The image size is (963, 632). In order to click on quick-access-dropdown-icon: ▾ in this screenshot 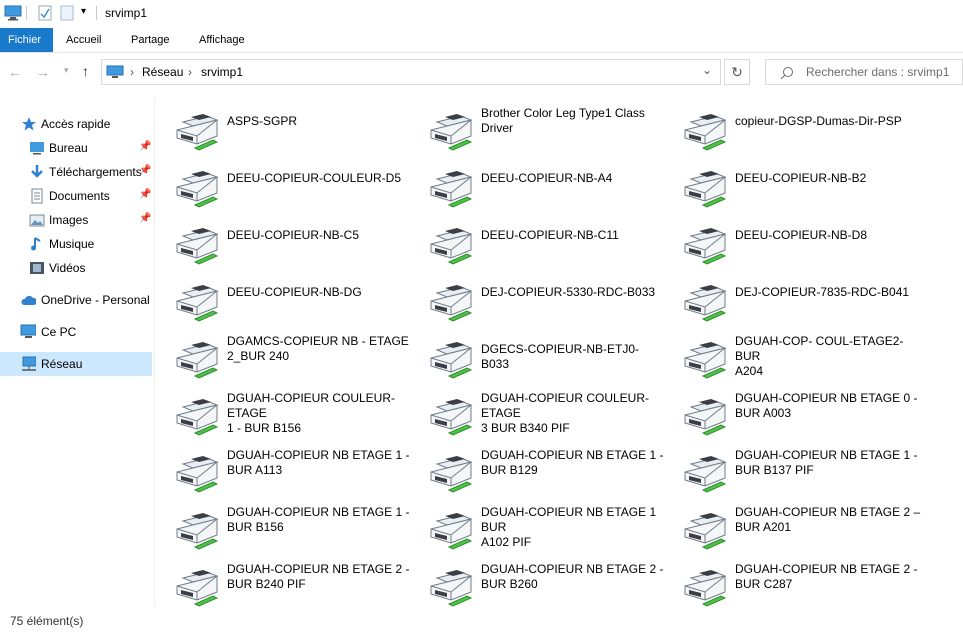, I will do `click(83, 11)`.